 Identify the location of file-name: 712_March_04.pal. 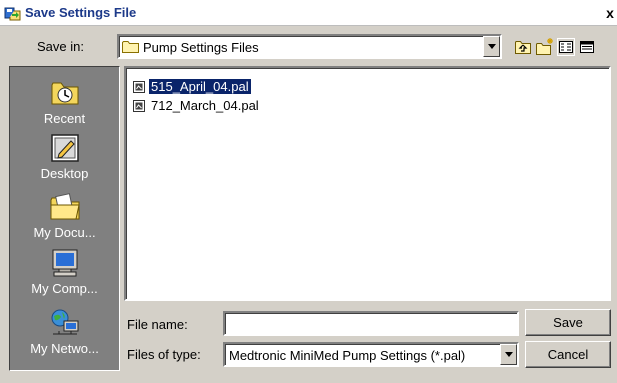
(205, 105).